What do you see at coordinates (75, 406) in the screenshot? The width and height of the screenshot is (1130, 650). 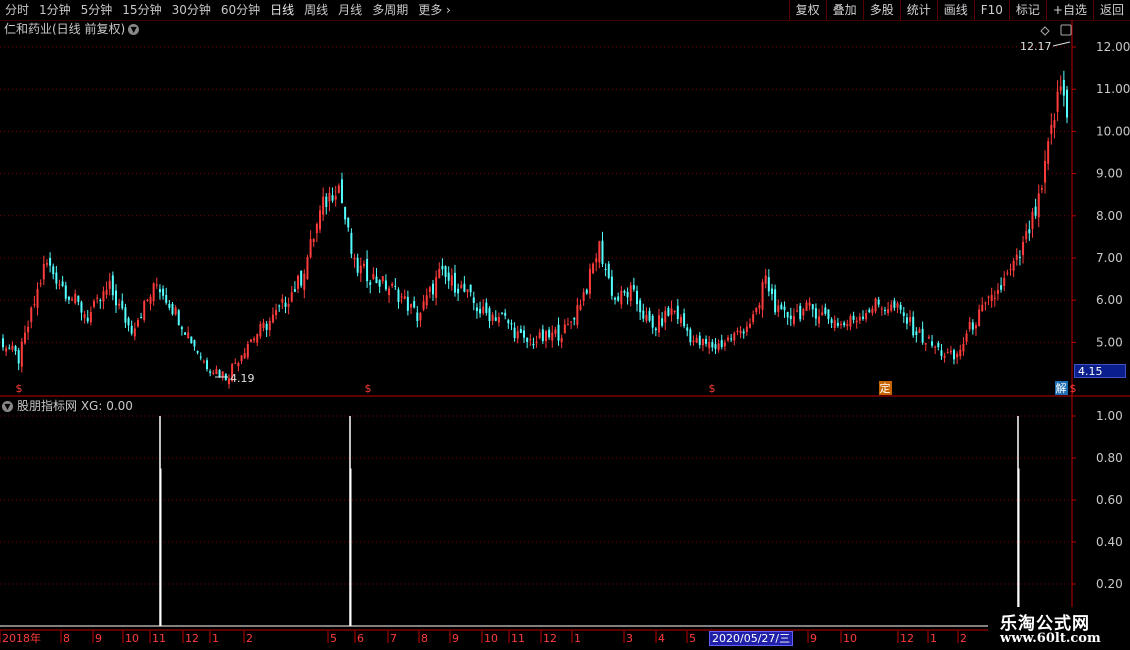 I see `indicator-title: 股朋指标网 XG: 0.00` at bounding box center [75, 406].